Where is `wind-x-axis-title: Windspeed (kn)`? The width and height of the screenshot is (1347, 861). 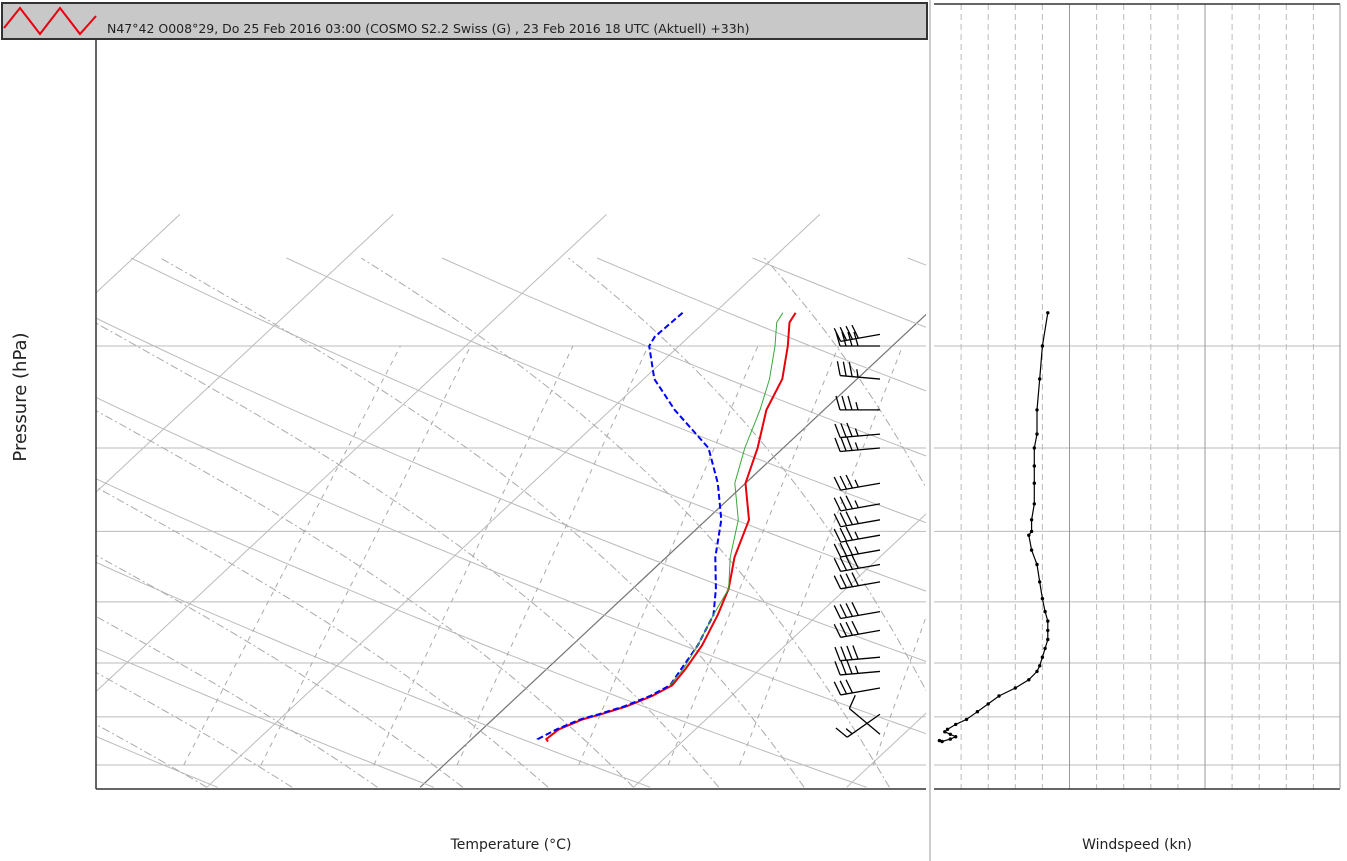
wind-x-axis-title: Windspeed (kn) is located at coordinates (1137, 845).